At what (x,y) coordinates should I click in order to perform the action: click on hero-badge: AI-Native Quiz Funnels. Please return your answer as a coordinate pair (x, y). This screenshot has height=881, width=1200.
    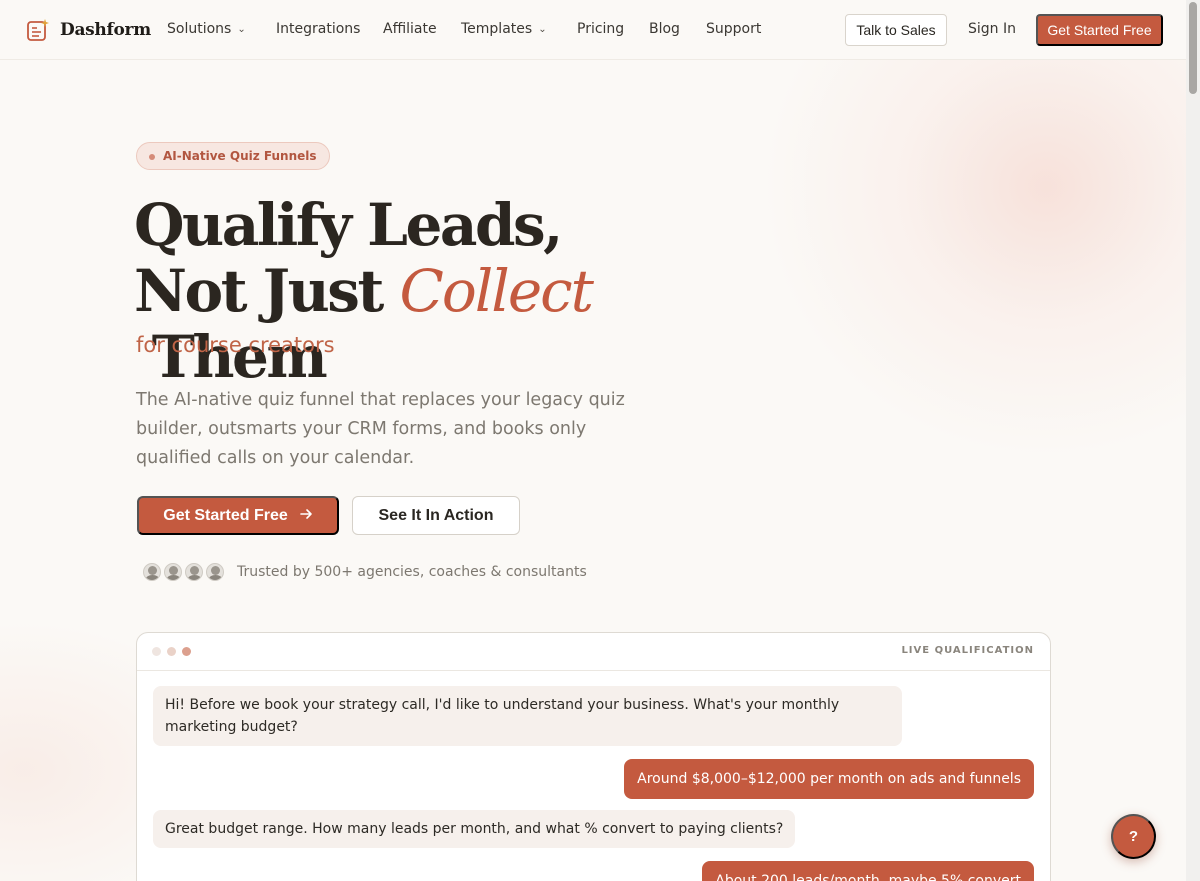
    Looking at the image, I should click on (233, 156).